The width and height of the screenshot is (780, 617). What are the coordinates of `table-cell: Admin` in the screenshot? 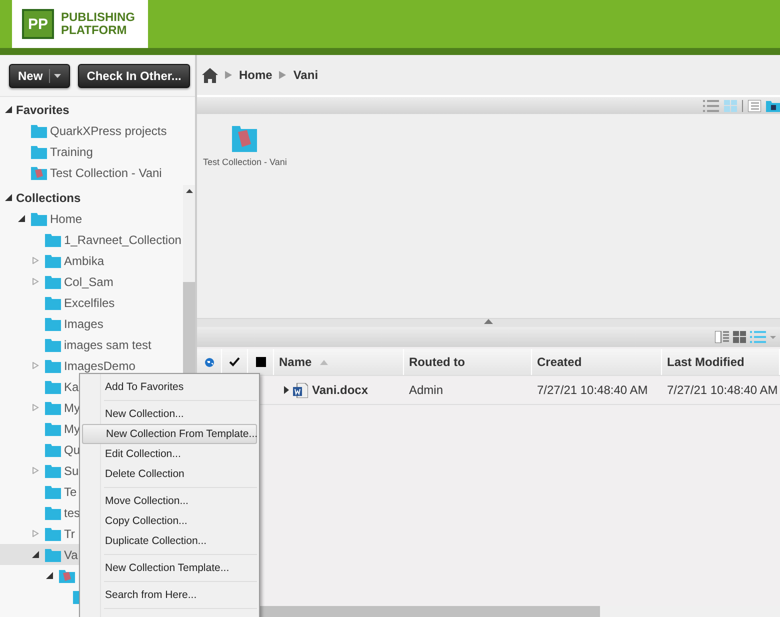 It's located at (426, 390).